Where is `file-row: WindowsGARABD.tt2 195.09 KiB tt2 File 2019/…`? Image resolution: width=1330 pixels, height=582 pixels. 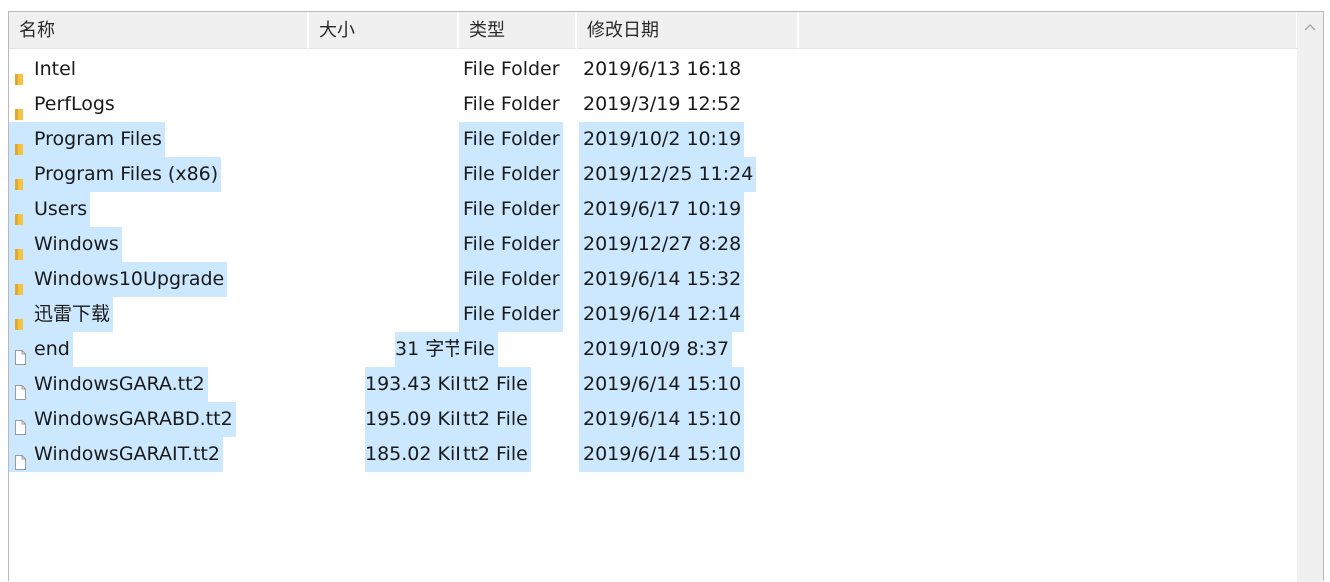 file-row: WindowsGARABD.tt2 195.09 KiB tt2 File 2019/… is located at coordinates (653, 419).